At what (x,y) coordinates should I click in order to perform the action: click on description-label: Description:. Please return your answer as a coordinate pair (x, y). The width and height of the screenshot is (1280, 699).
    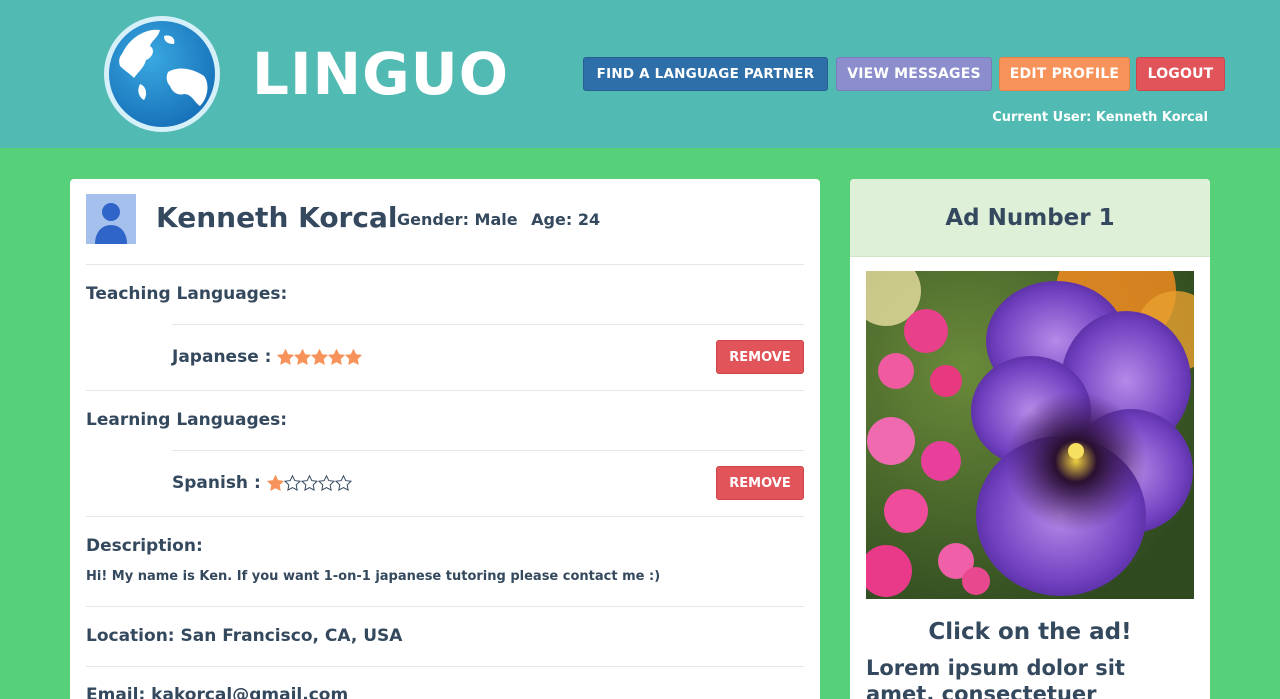
    Looking at the image, I should click on (144, 546).